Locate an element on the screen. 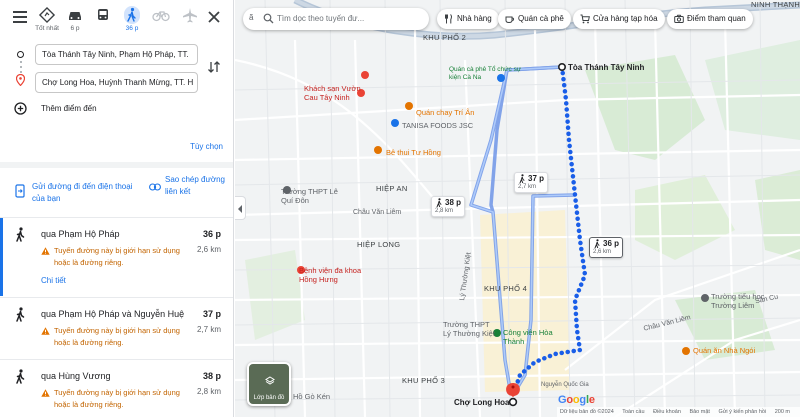 The height and width of the screenshot is (417, 800). mode-car: 6 p is located at coordinates (75, 19).